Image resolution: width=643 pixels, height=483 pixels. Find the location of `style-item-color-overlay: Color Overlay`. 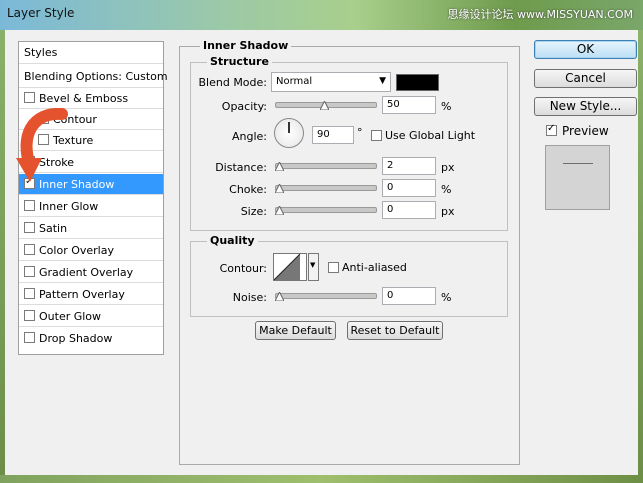

style-item-color-overlay: Color Overlay is located at coordinates (91, 250).